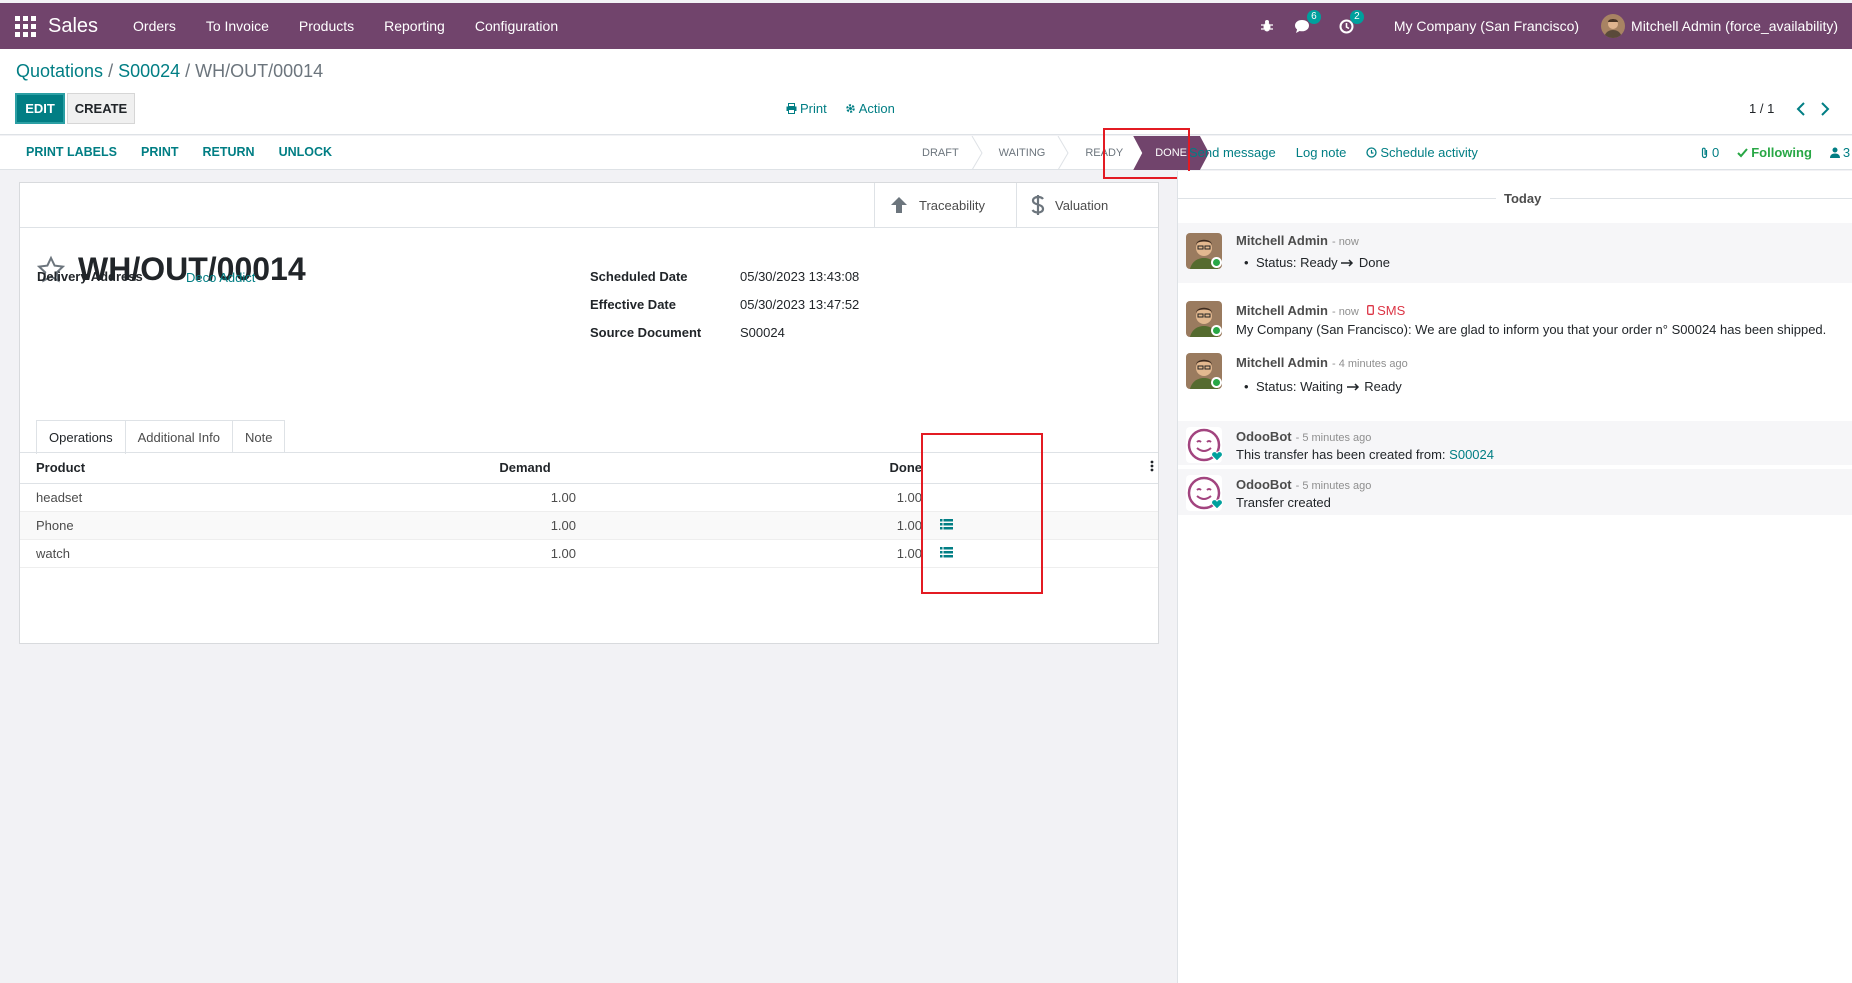 The width and height of the screenshot is (1852, 983). I want to click on activities-icon: 2, so click(1351, 21).